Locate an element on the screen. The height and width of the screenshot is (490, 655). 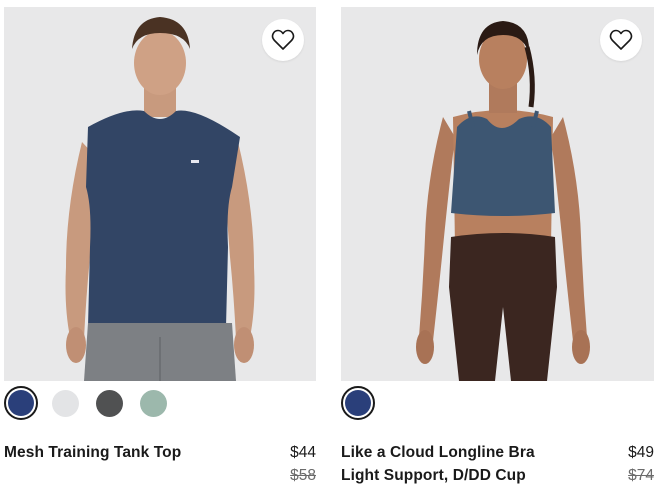
product-name-link: Mesh Training Tank Top is located at coordinates (129, 452).